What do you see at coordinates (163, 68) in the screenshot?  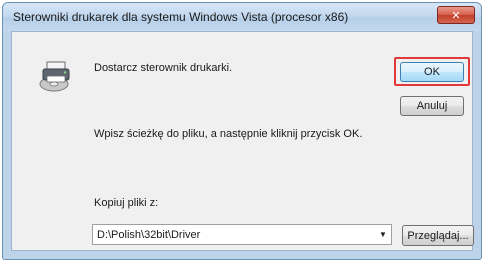 I see `driver-message: Dostarcz sterownik drukarki.` at bounding box center [163, 68].